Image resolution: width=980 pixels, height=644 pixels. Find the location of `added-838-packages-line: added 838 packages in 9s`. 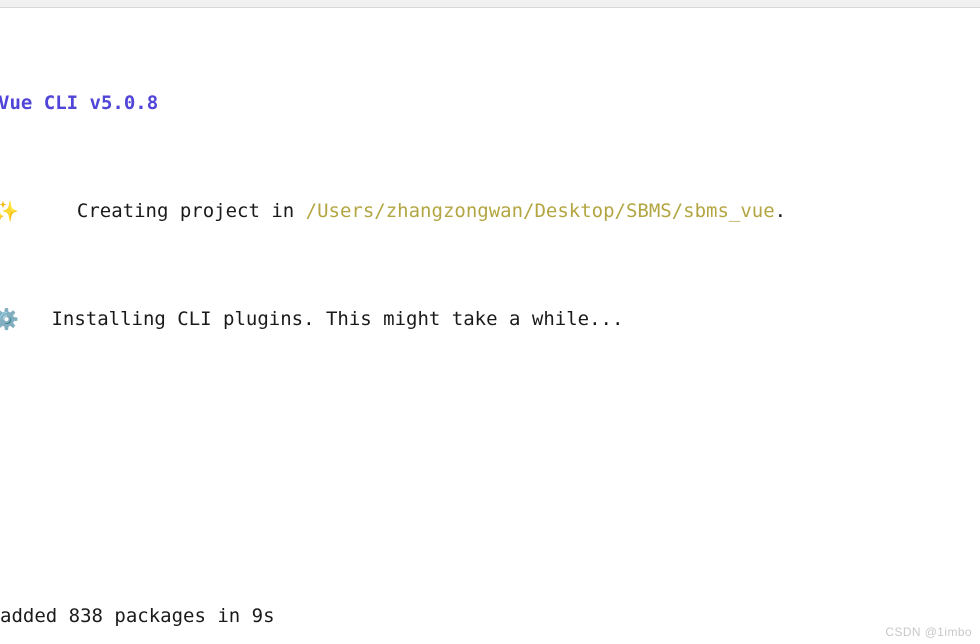

added-838-packages-line: added 838 packages in 9s is located at coordinates (490, 616).